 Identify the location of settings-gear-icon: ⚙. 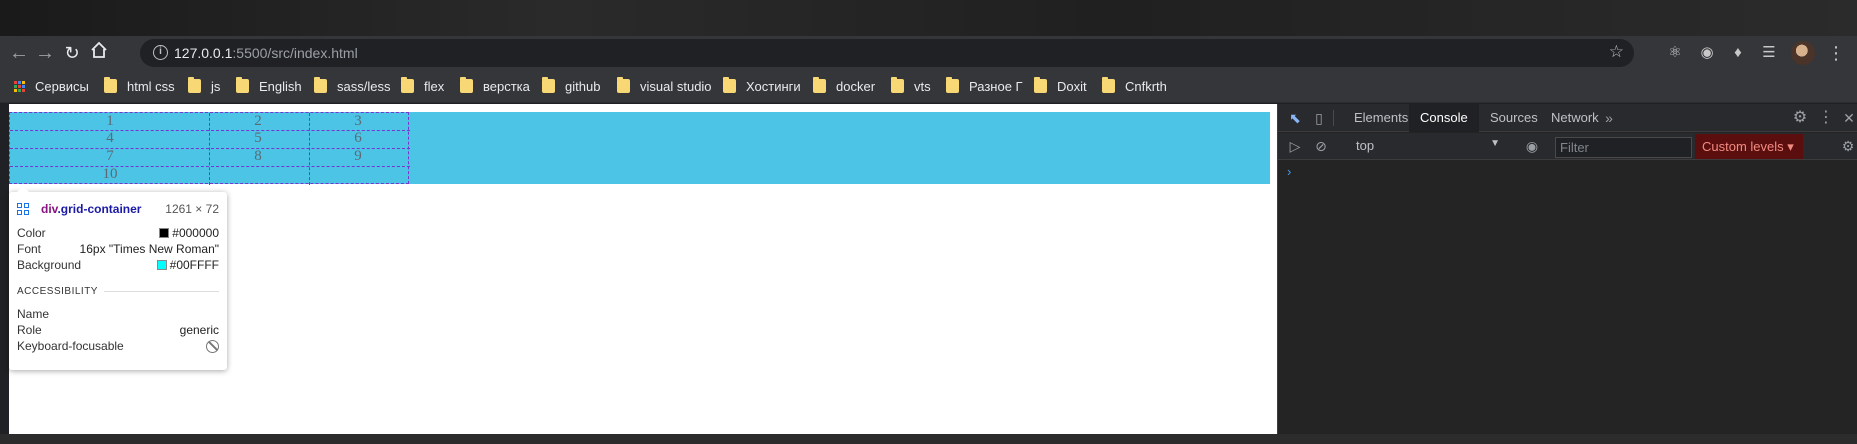
(1800, 118).